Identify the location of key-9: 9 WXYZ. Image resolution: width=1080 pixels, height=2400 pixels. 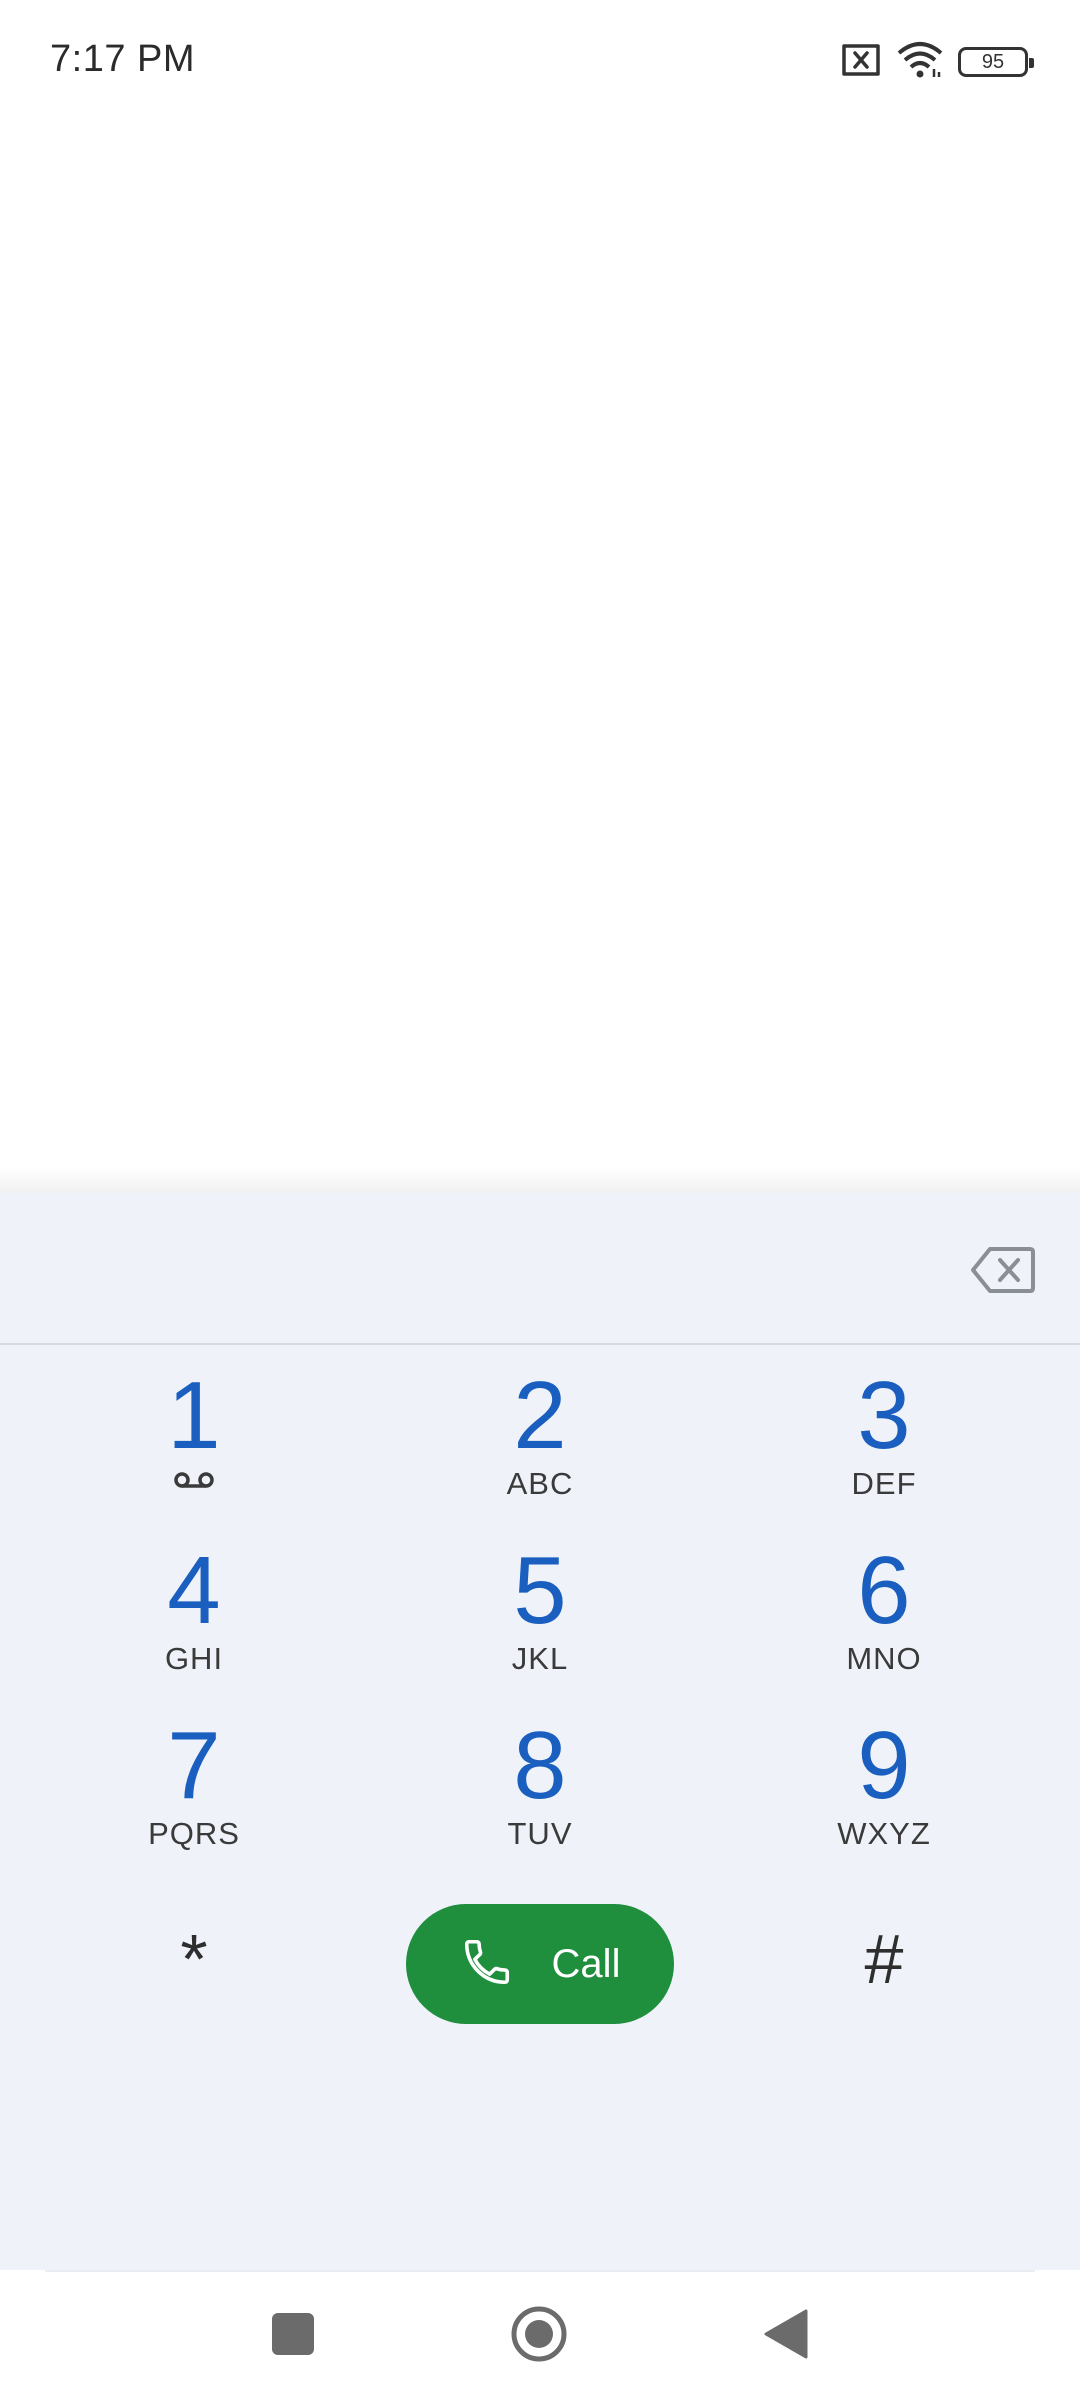
(884, 1793).